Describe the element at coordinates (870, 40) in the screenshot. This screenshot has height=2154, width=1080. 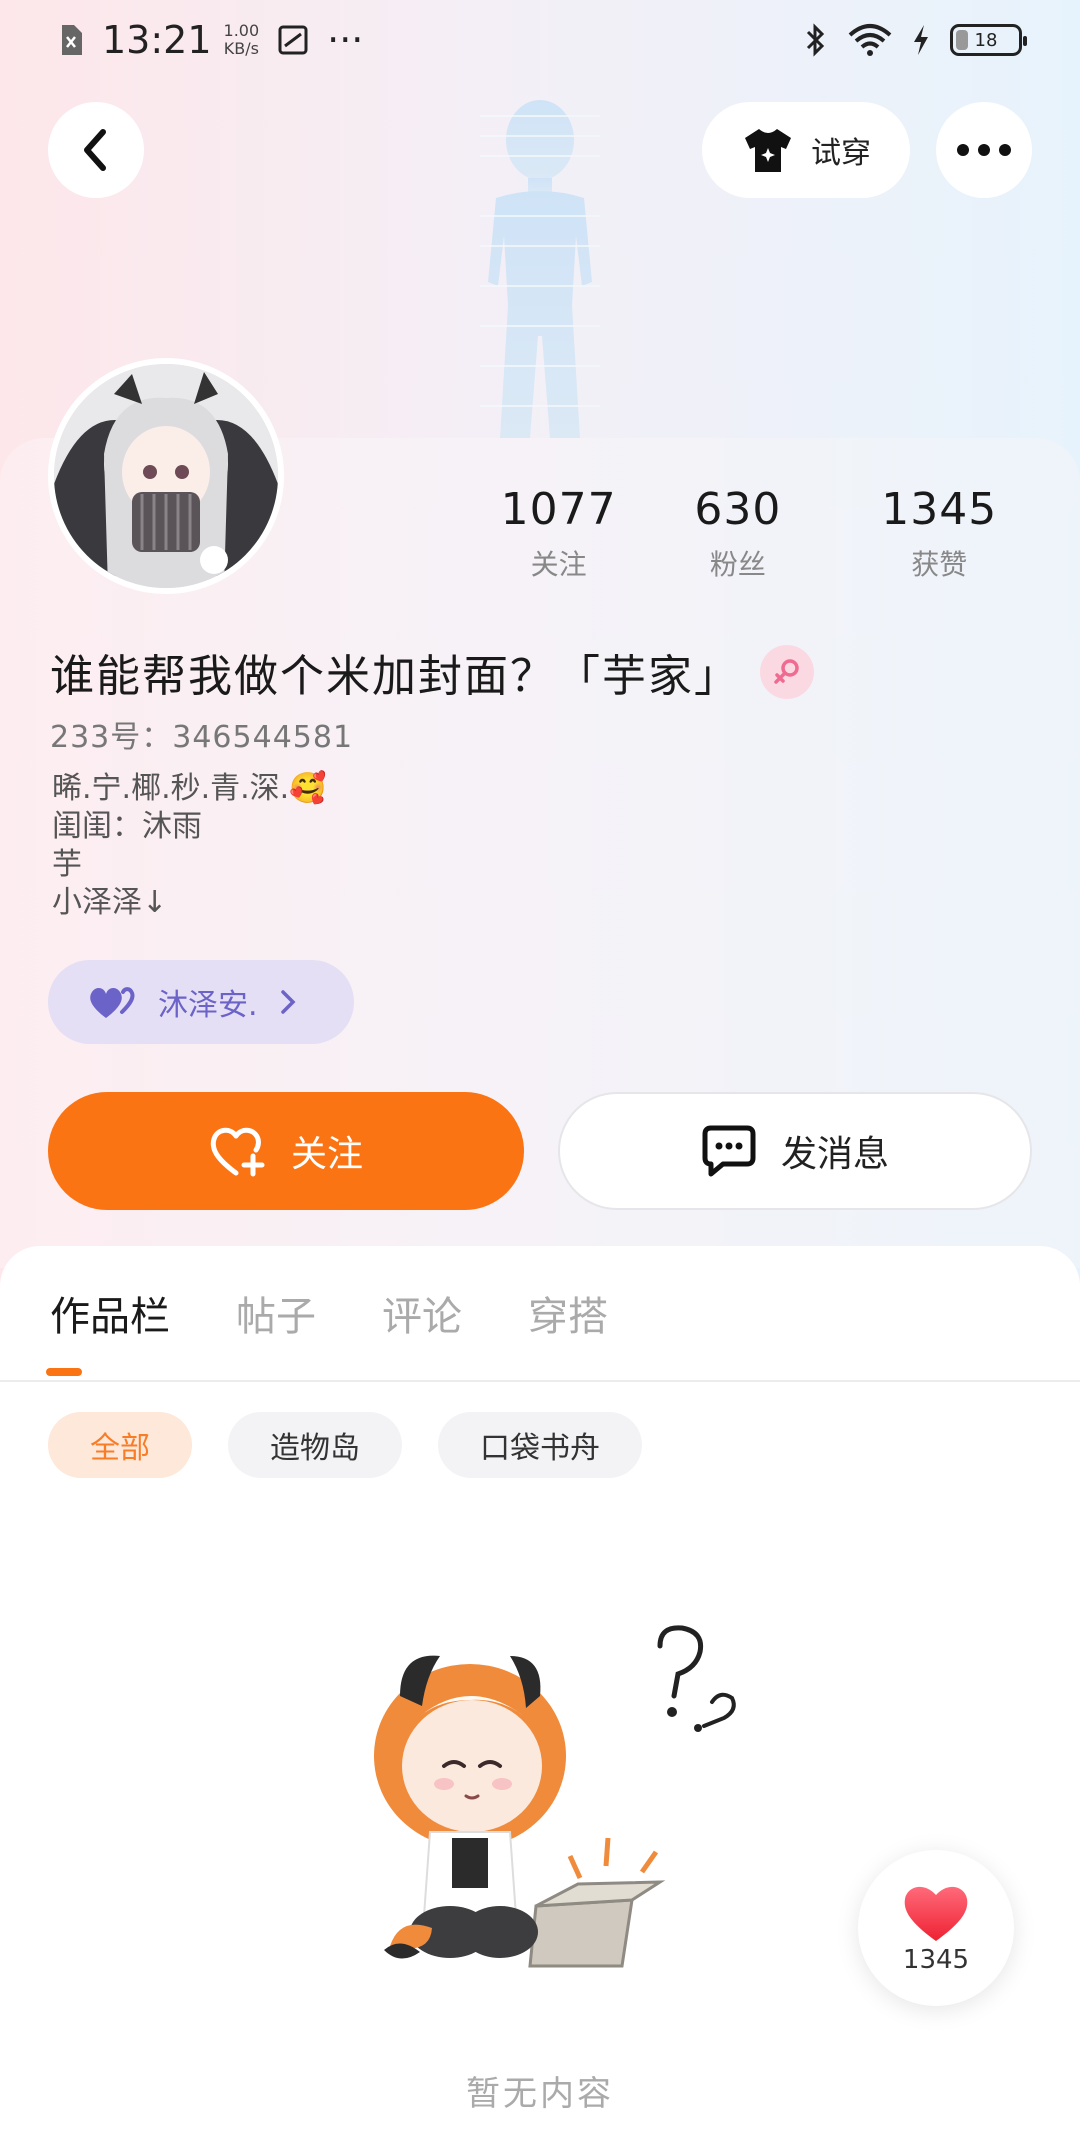
I see `wifi-icon` at that location.